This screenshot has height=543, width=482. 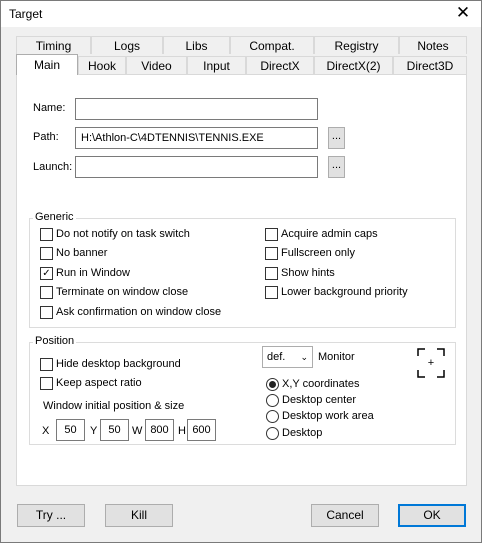 What do you see at coordinates (99, 383) in the screenshot?
I see `keep-aspect-label: Keep aspect ratio` at bounding box center [99, 383].